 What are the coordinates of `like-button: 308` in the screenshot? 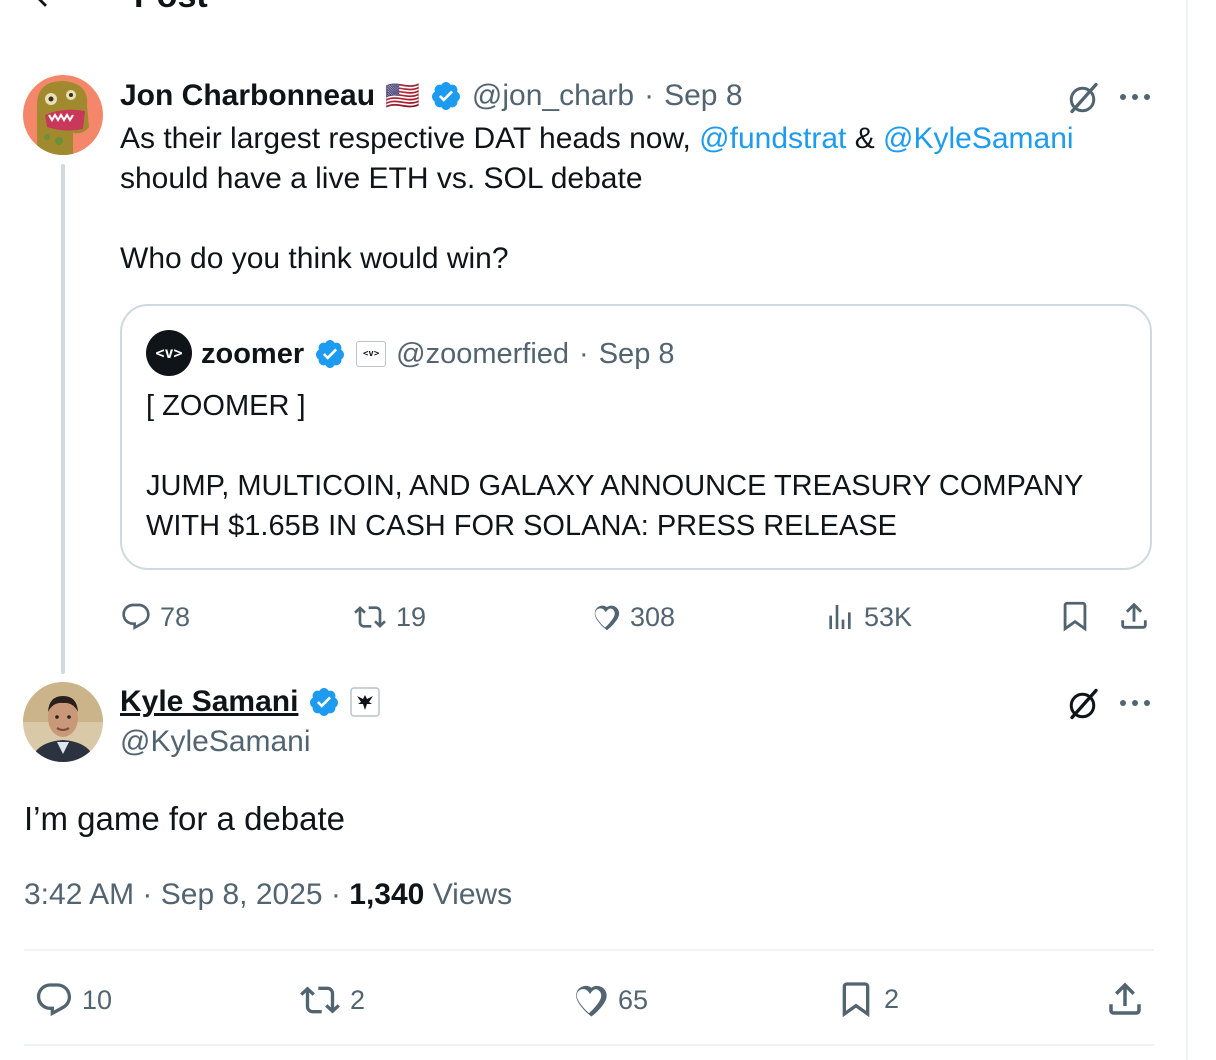 It's located at (631, 617).